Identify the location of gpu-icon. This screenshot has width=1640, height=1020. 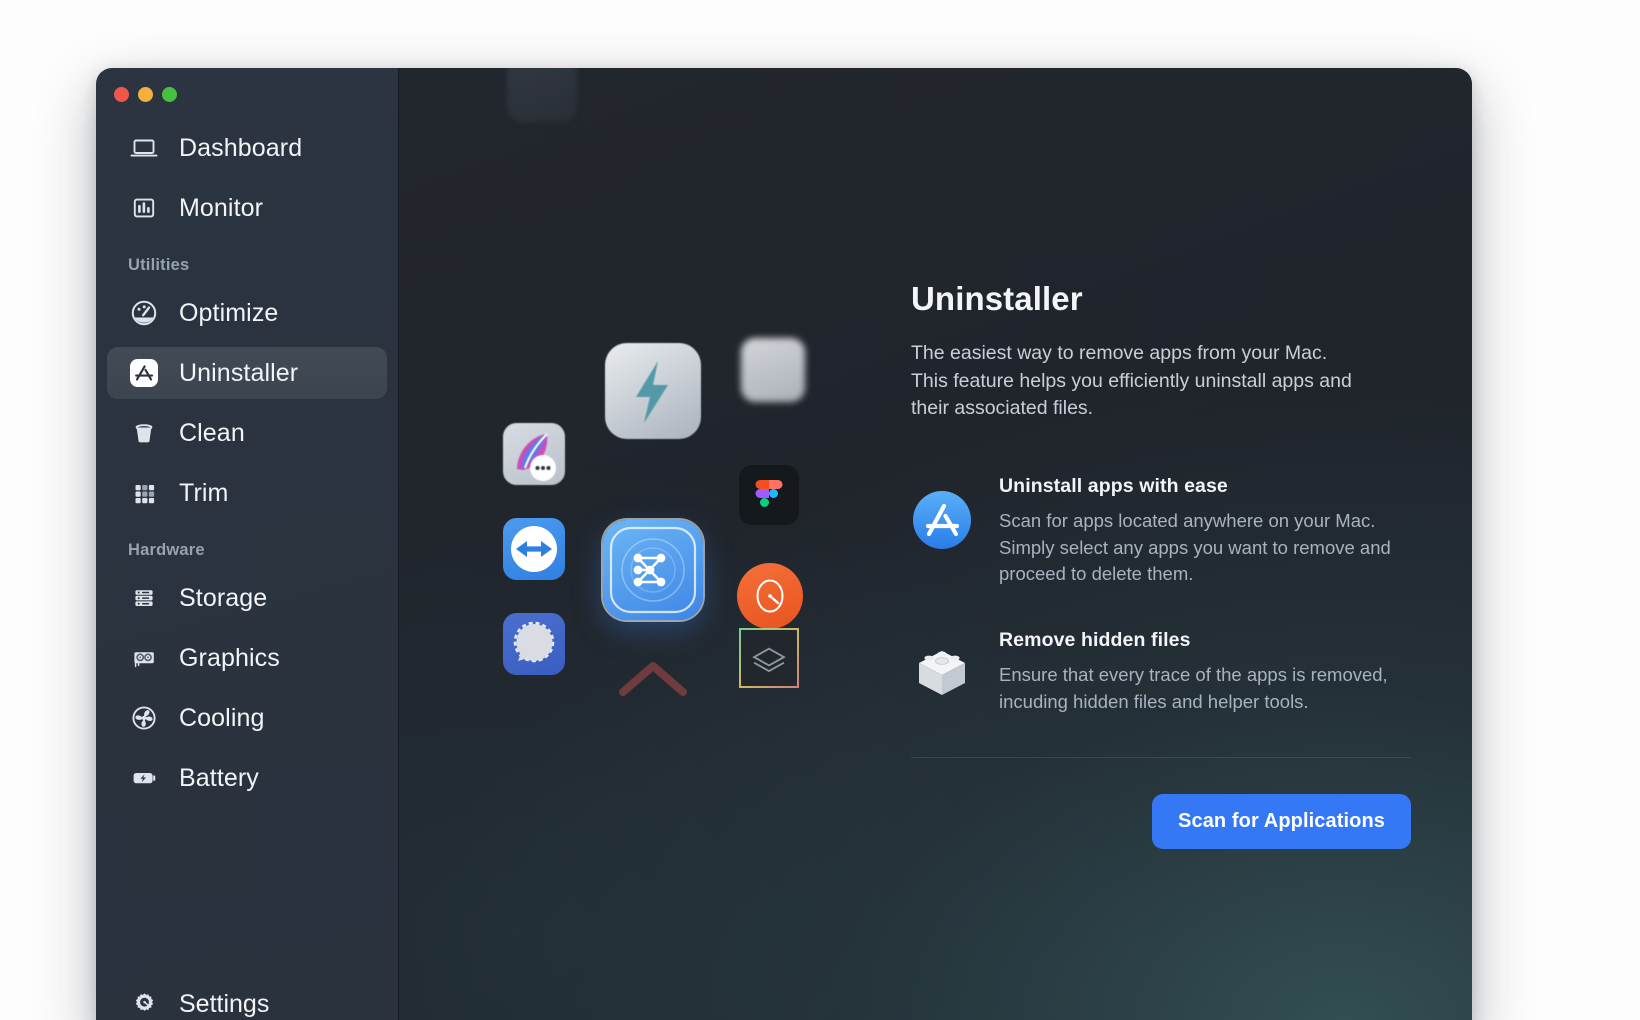
(144, 658).